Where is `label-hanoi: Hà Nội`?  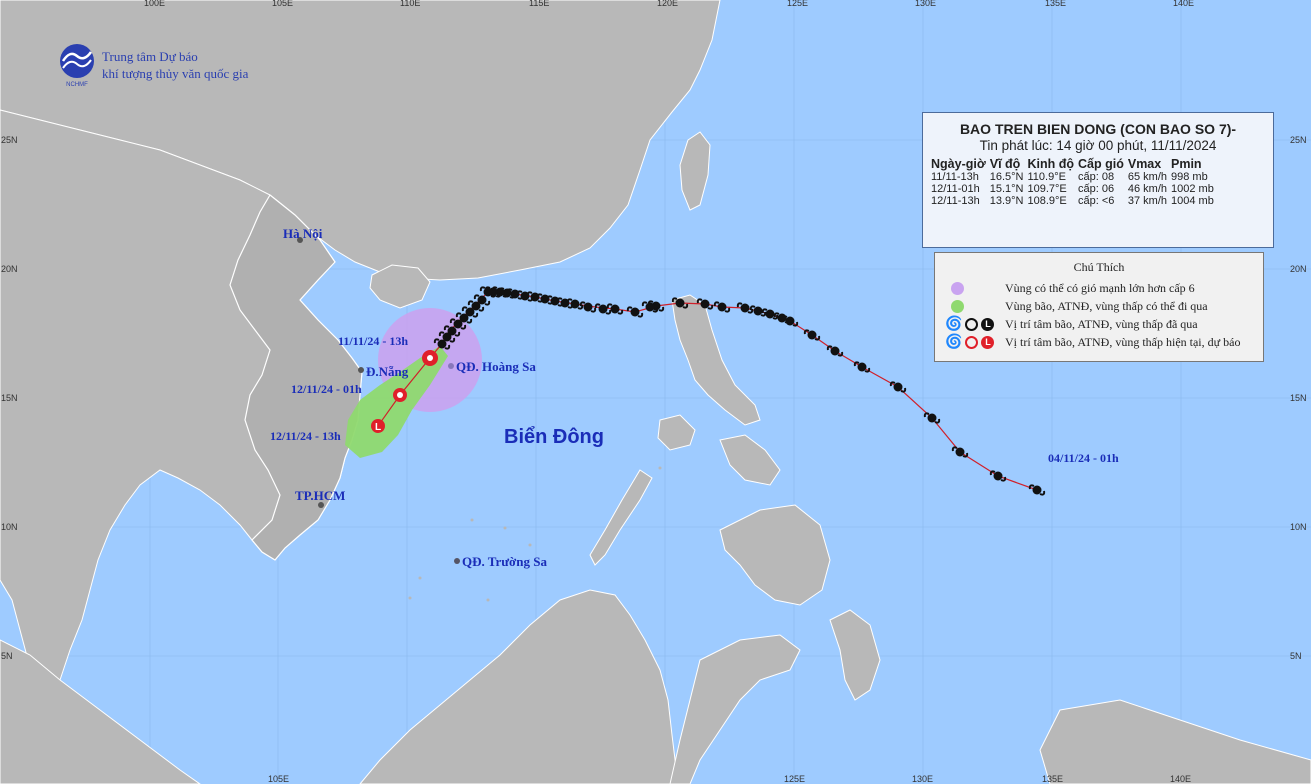
label-hanoi: Hà Nội is located at coordinates (303, 233).